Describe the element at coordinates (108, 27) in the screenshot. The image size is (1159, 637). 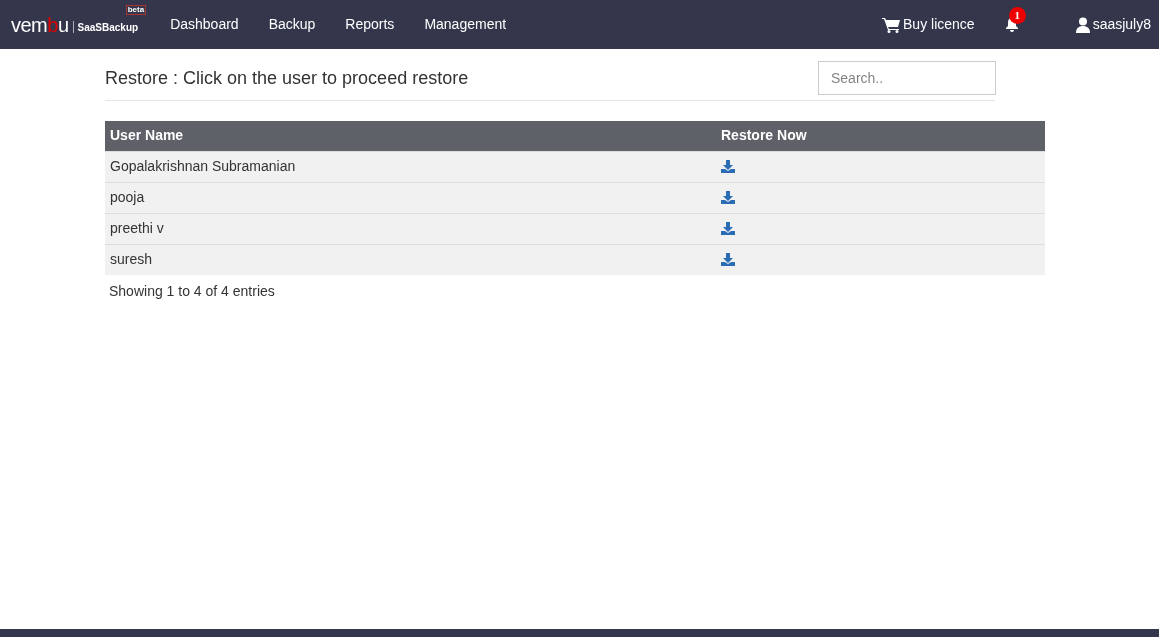
I see `product-name: SaaSBackup` at that location.